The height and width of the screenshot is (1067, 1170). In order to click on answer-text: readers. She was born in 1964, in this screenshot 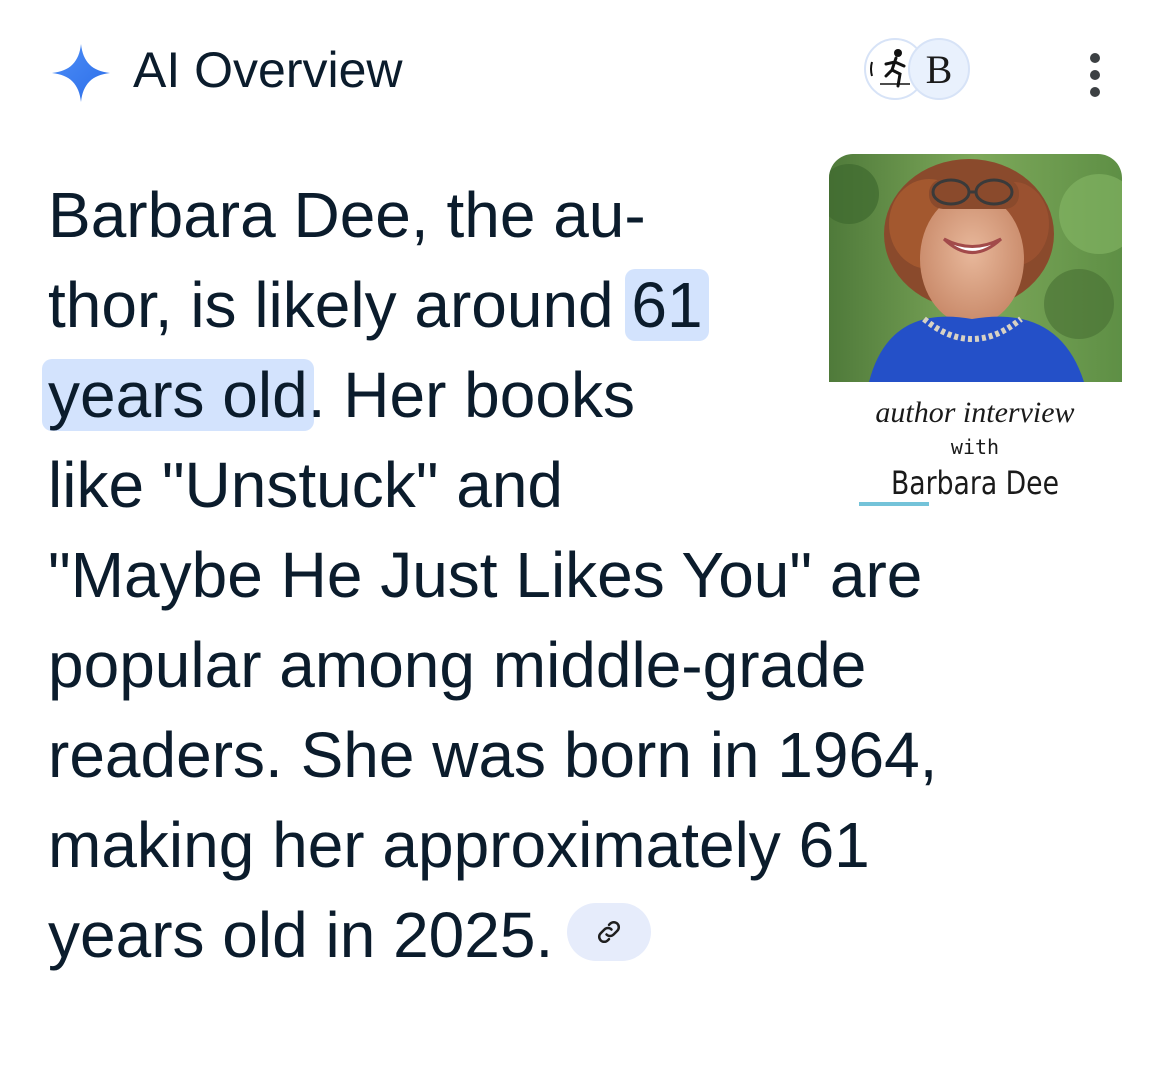, I will do `click(493, 755)`.